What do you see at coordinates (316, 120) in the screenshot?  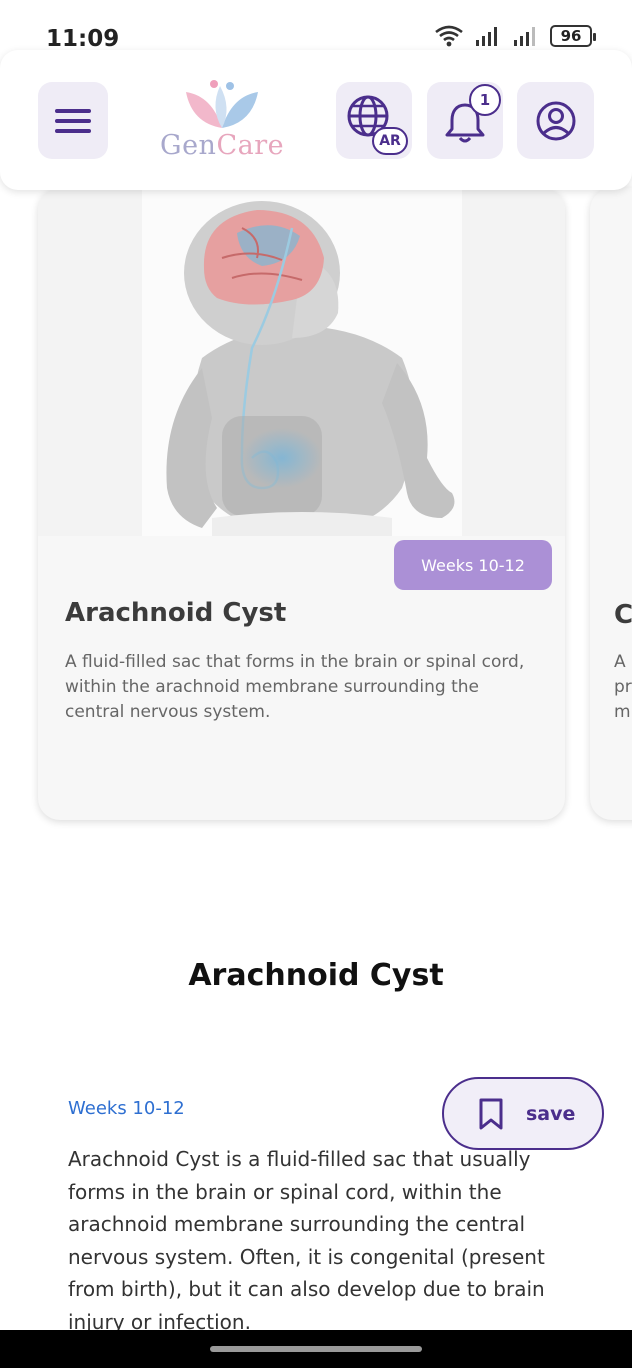 I see `app-header: GenCare AR 1` at bounding box center [316, 120].